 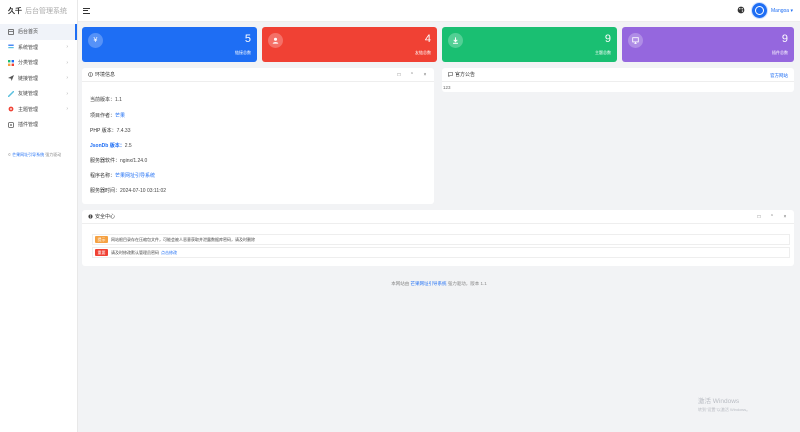 I want to click on sidebar-footer: © 芒果网址引导系统 强力驱动, so click(x=34, y=155).